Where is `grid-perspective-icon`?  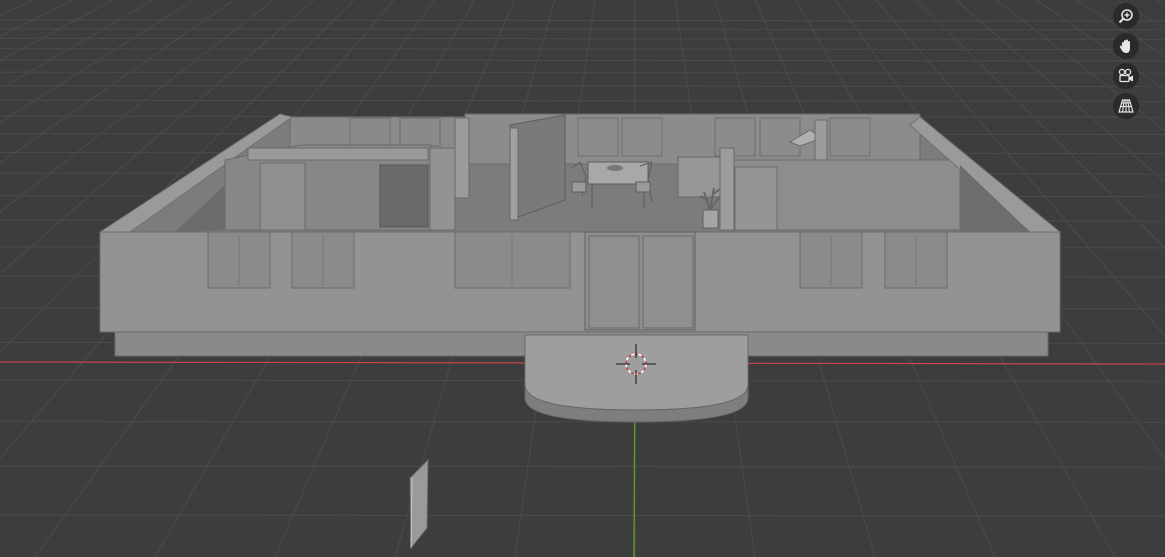 grid-perspective-icon is located at coordinates (1126, 106).